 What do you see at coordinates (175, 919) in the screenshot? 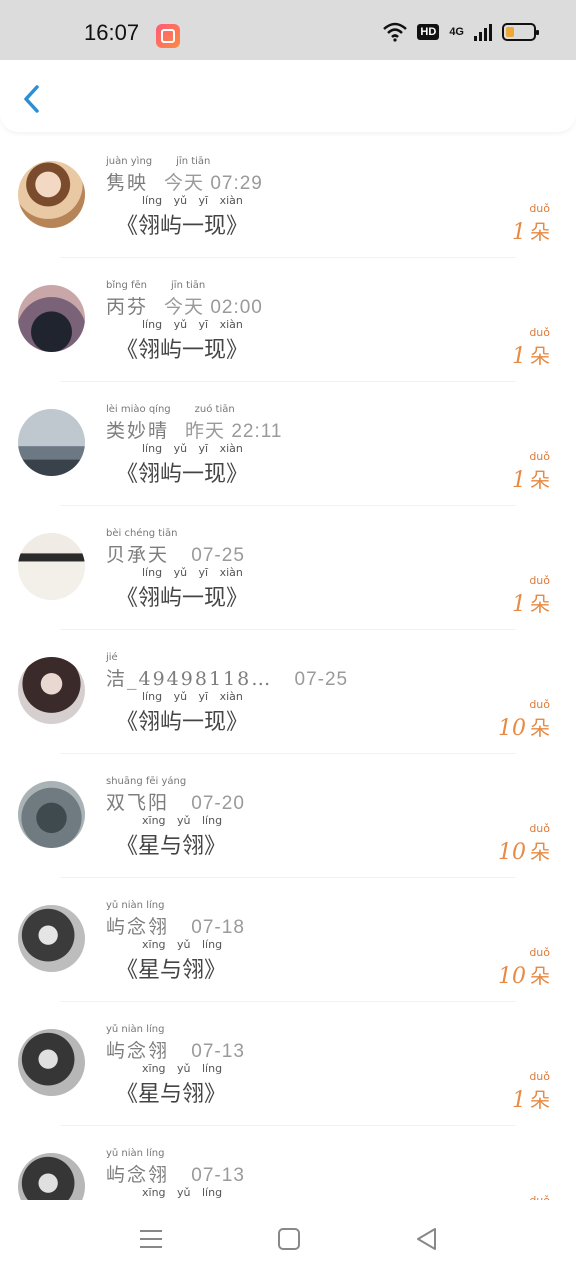
I see `sender-meta: yǔ niàn líng 屿念翎 07-18` at bounding box center [175, 919].